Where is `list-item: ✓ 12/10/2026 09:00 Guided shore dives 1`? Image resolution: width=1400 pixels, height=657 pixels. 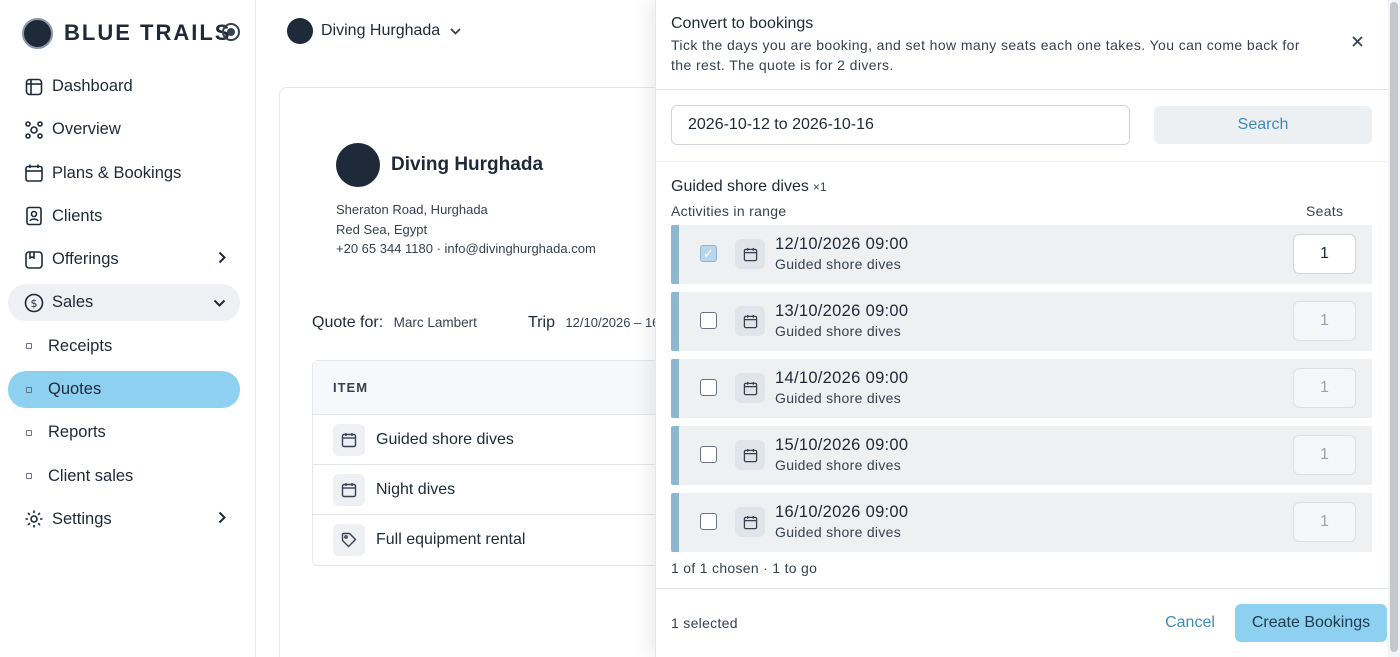
list-item: ✓ 12/10/2026 09:00 Guided shore dives 1 is located at coordinates (1021, 254).